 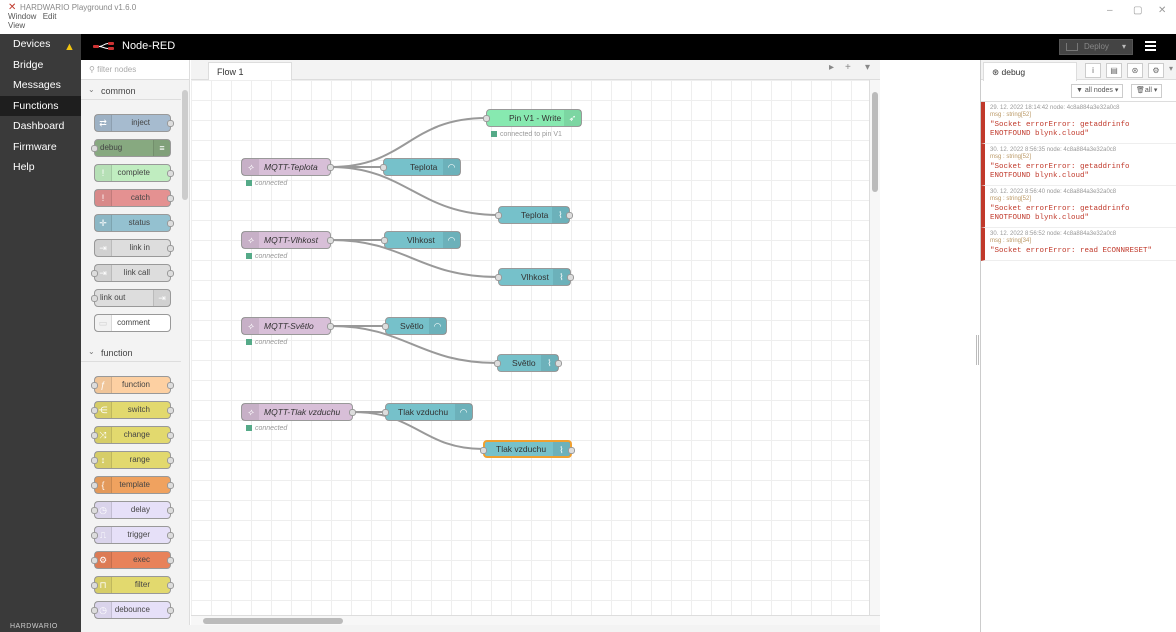 I want to click on nav-functions: Functions, so click(x=40, y=105).